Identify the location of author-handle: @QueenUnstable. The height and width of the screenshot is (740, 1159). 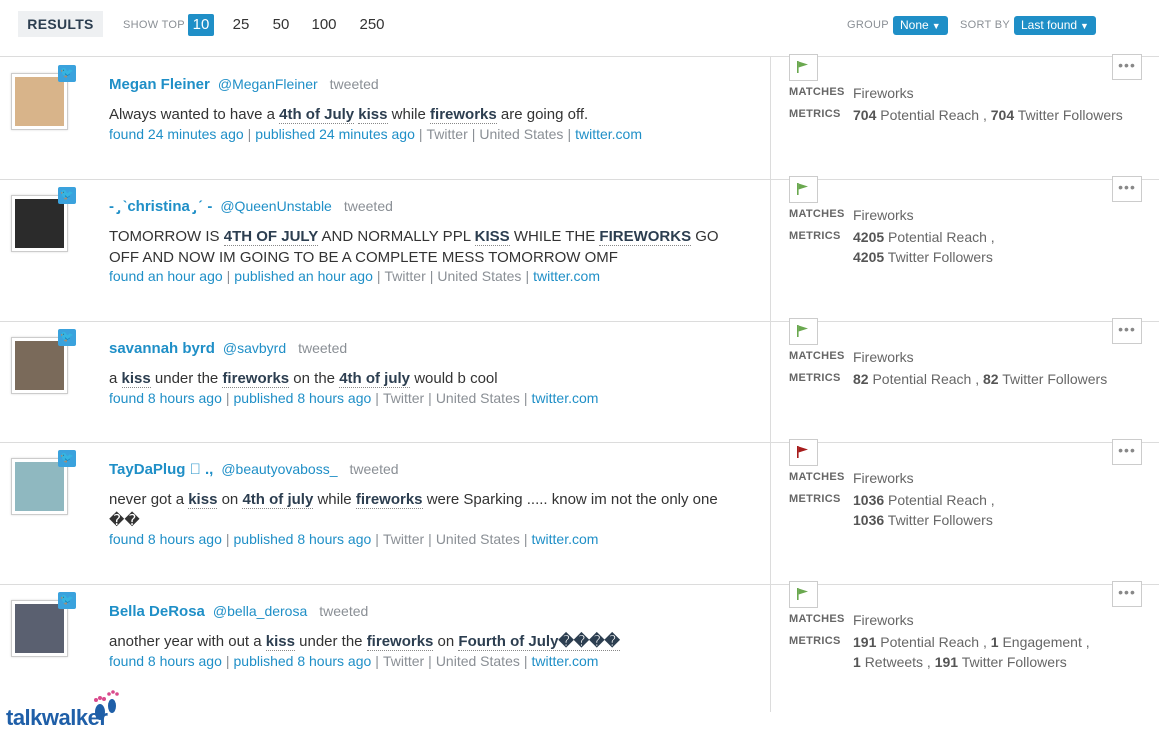
(276, 206).